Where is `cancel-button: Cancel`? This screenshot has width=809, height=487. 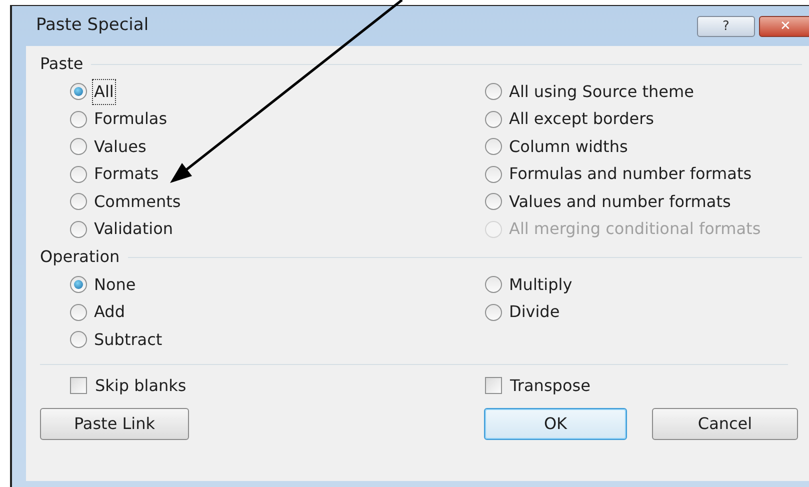
cancel-button: Cancel is located at coordinates (725, 424).